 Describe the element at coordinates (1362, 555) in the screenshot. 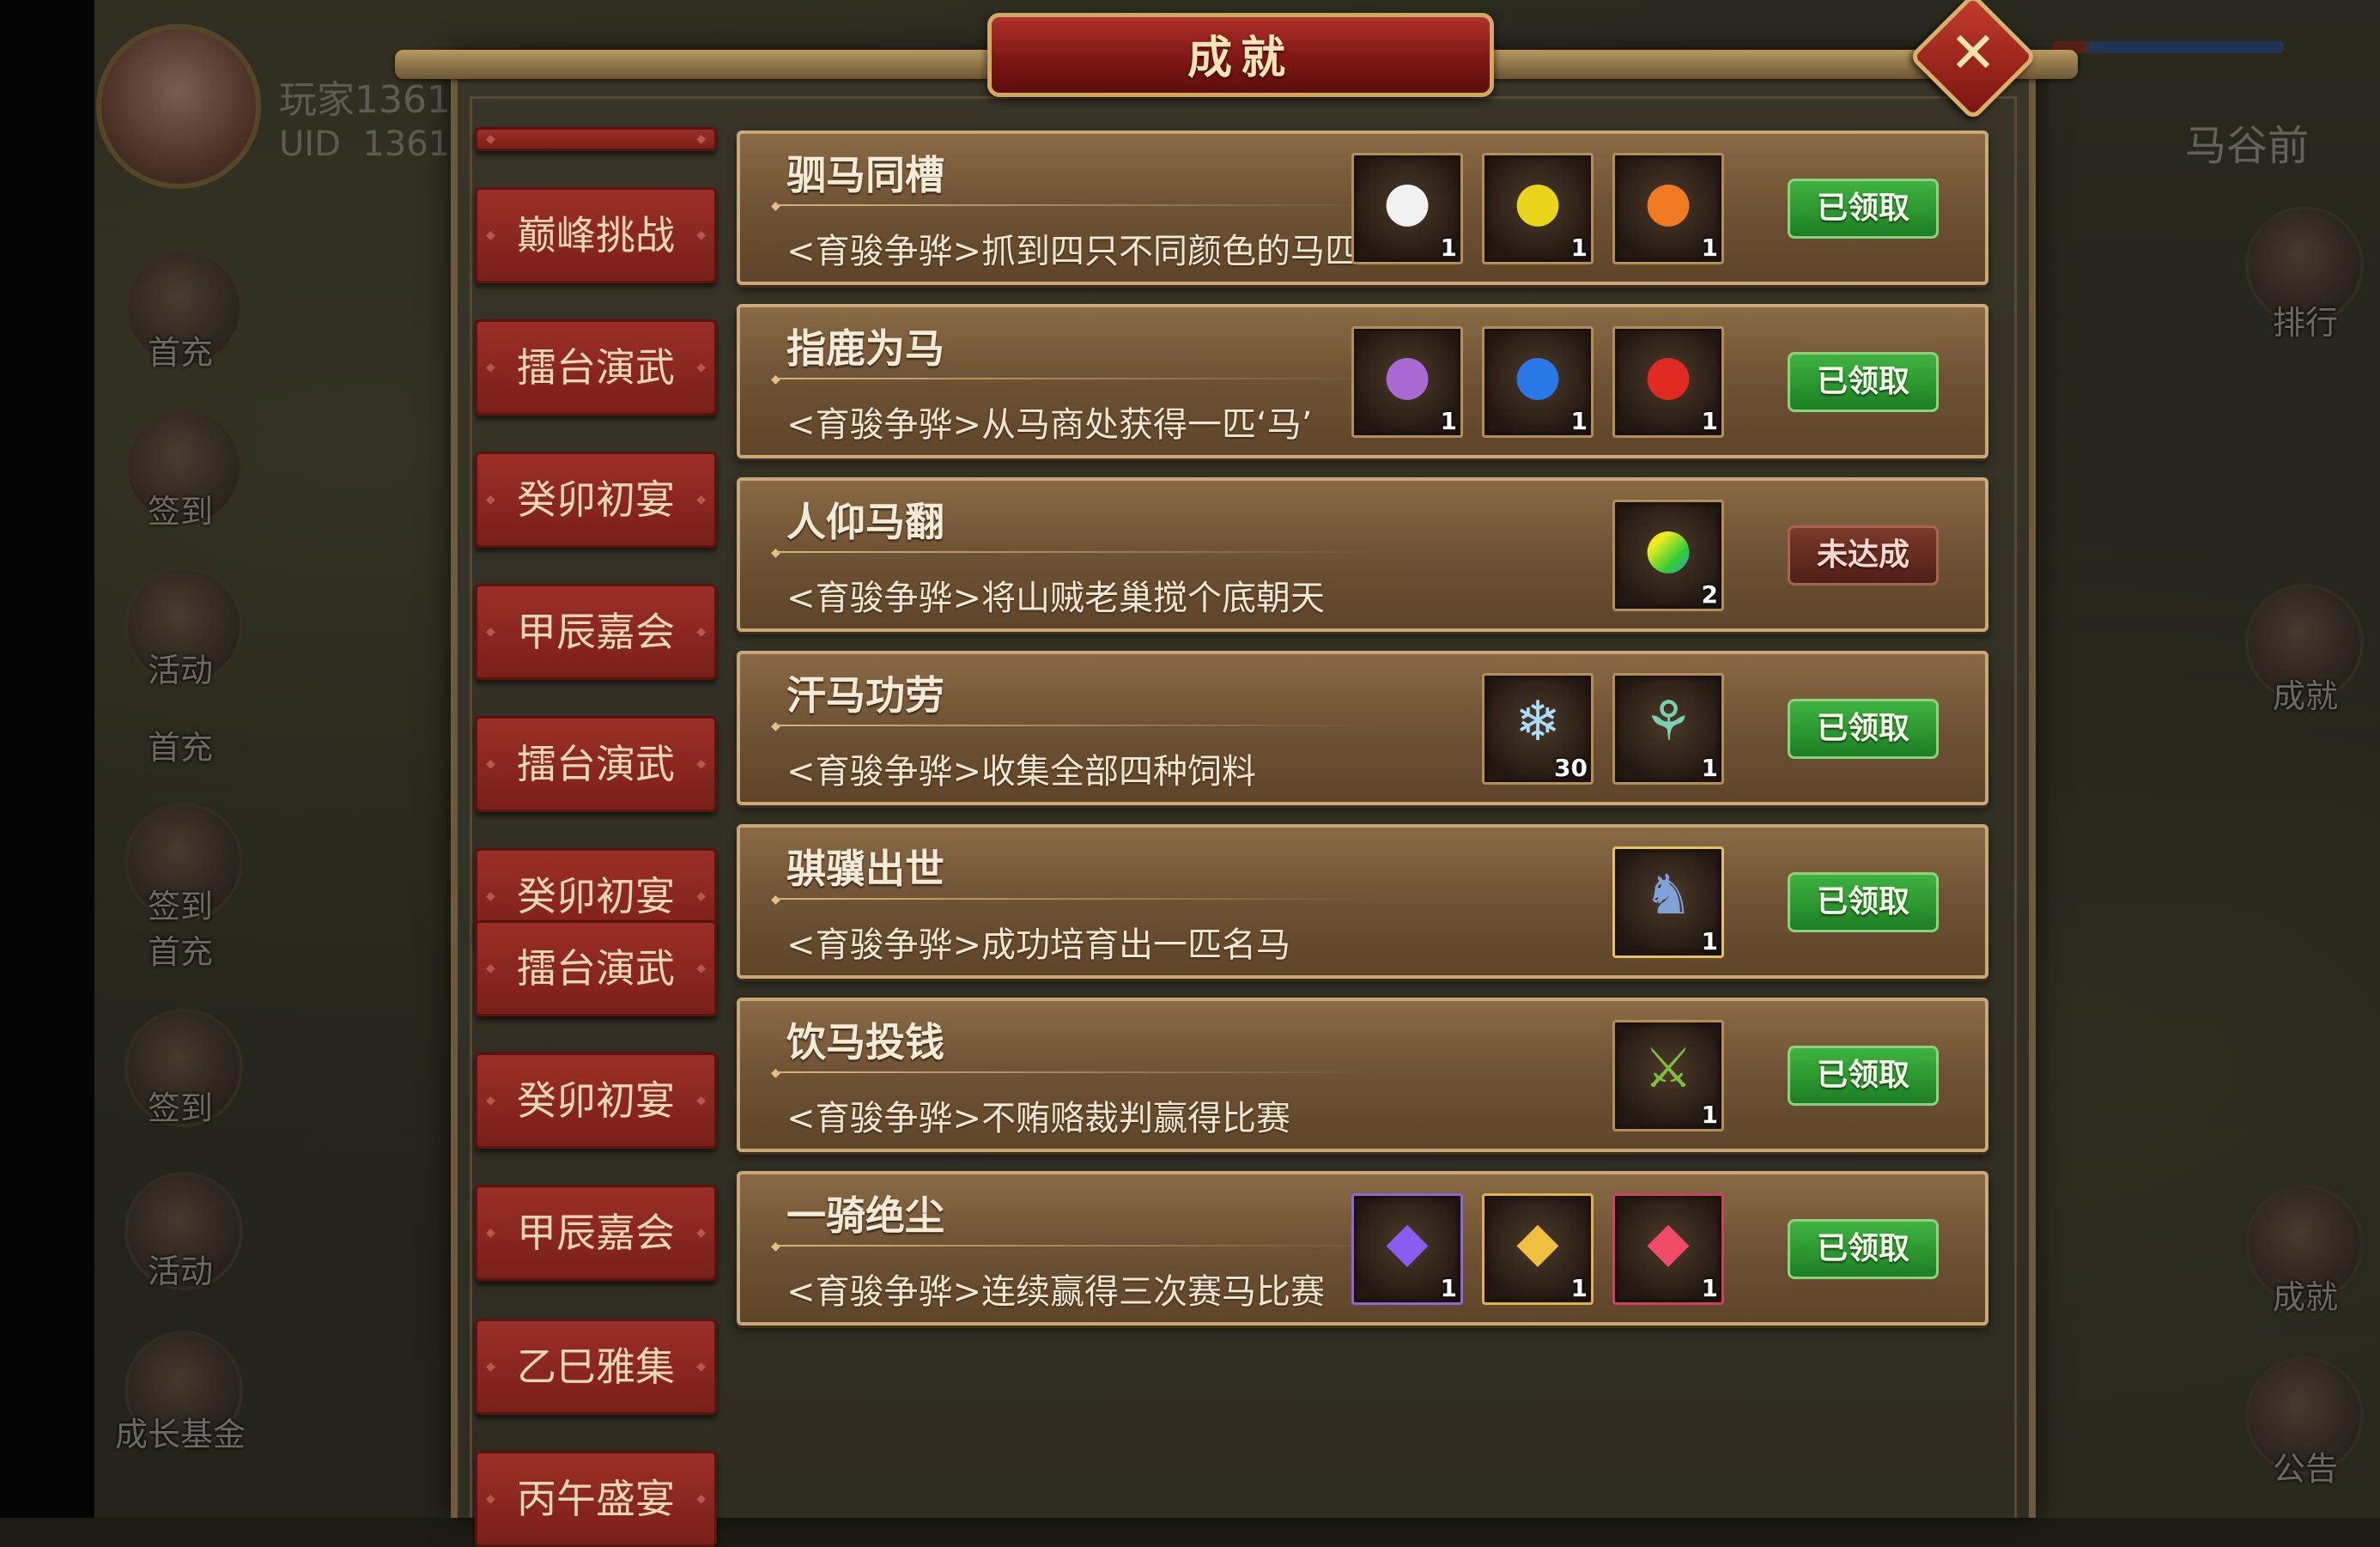

I see `achievement-row: 人仰马翻 ◆ <育骏争骅>将山贼老巢搅个底朝天 ● 2 未达成` at that location.